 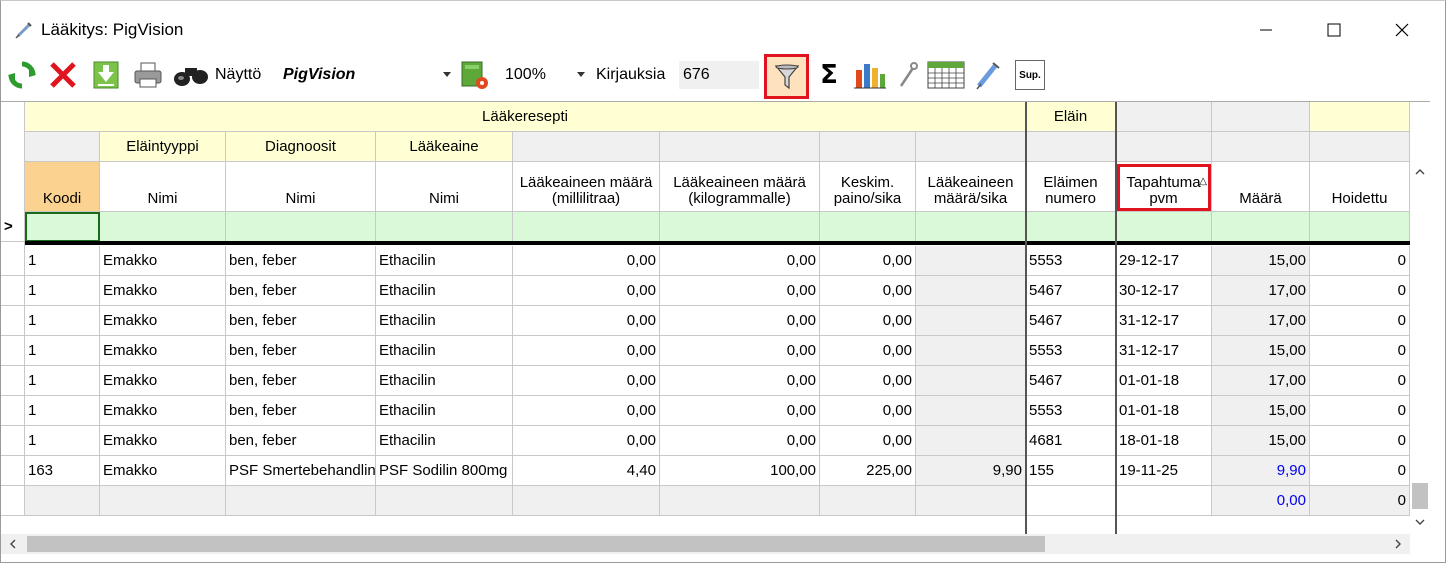 I want to click on cell-code: 163, so click(x=62, y=471).